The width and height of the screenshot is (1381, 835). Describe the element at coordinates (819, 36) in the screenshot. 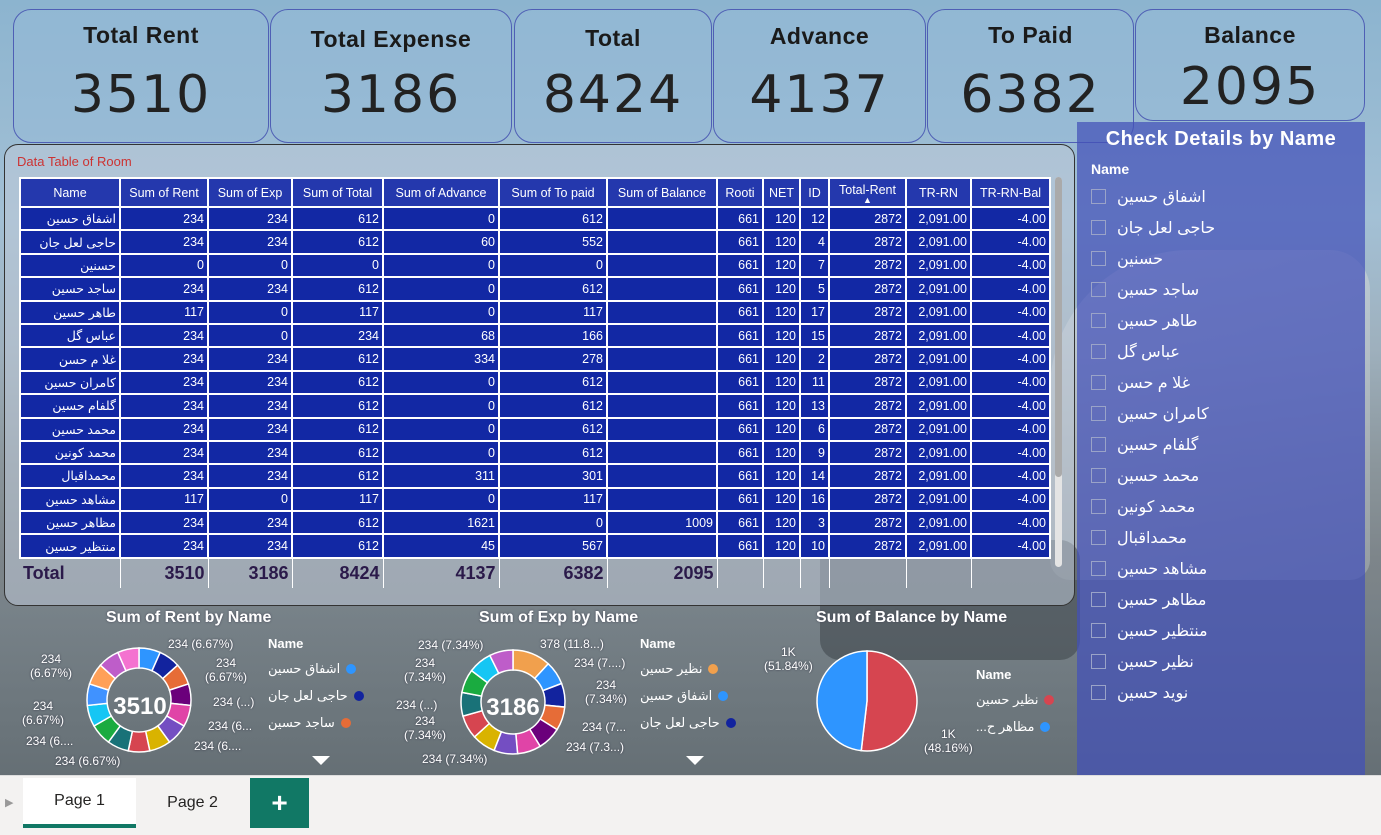

I see `kpi-title: Advance` at that location.